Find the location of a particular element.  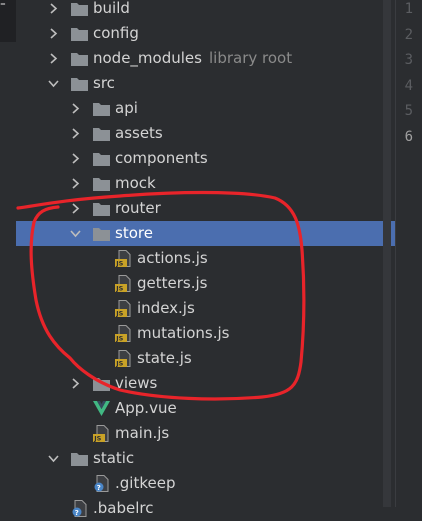

library-root-hint: library root is located at coordinates (251, 58).